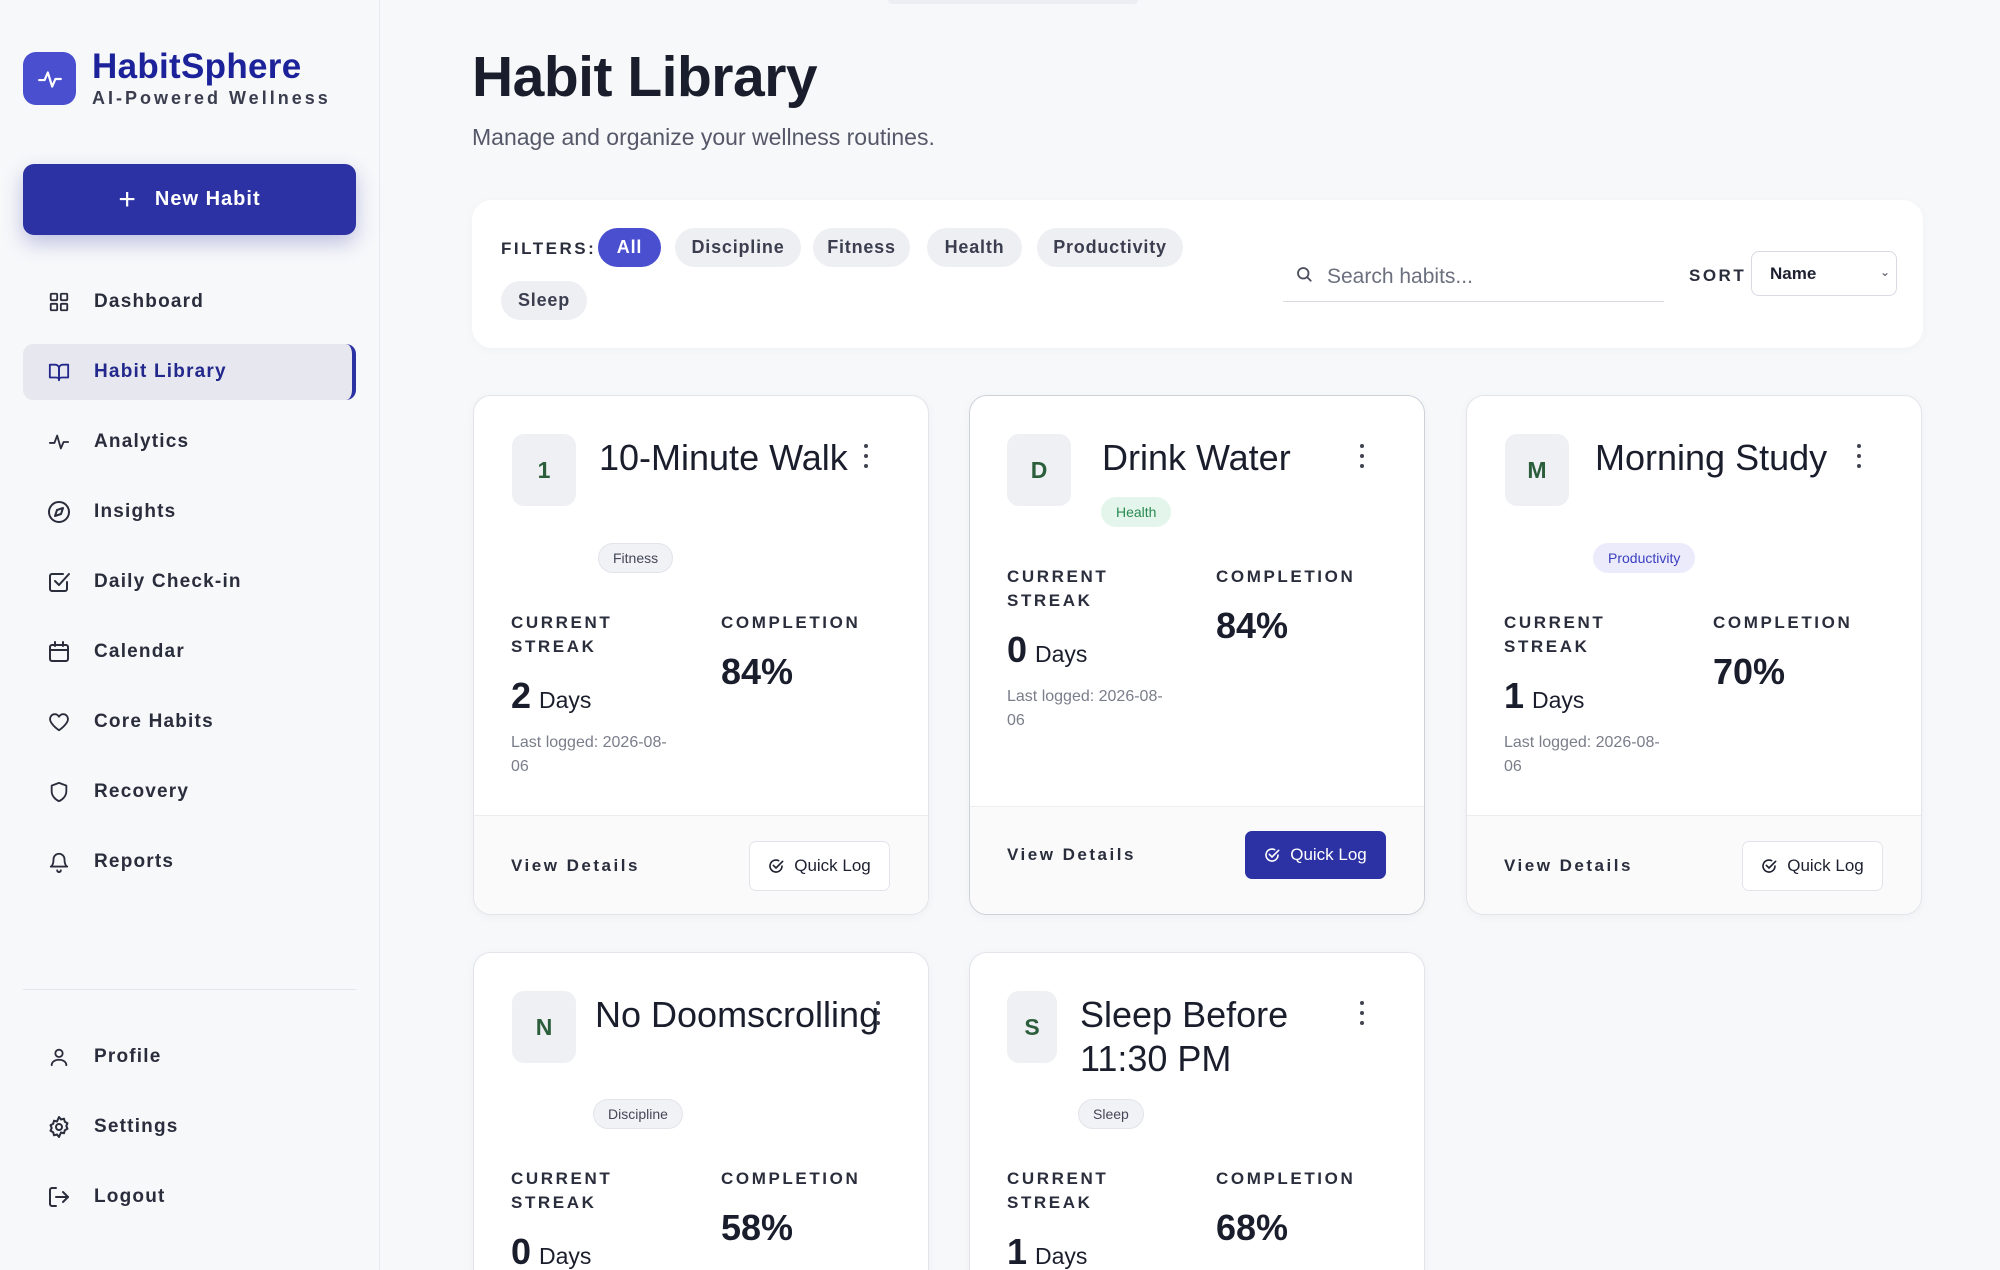  What do you see at coordinates (521, 1250) in the screenshot?
I see `streak-number: 0` at bounding box center [521, 1250].